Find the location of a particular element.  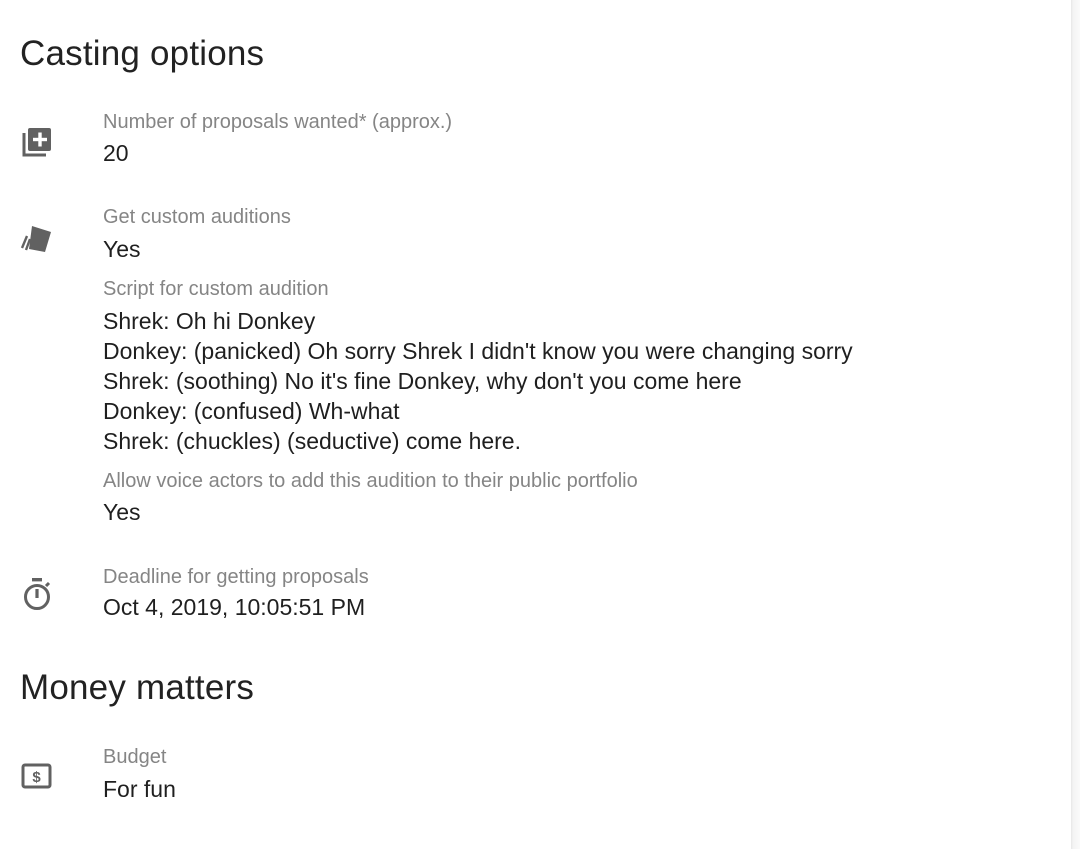

script-line: Donkey: (confused) Wh-what is located at coordinates (251, 411).